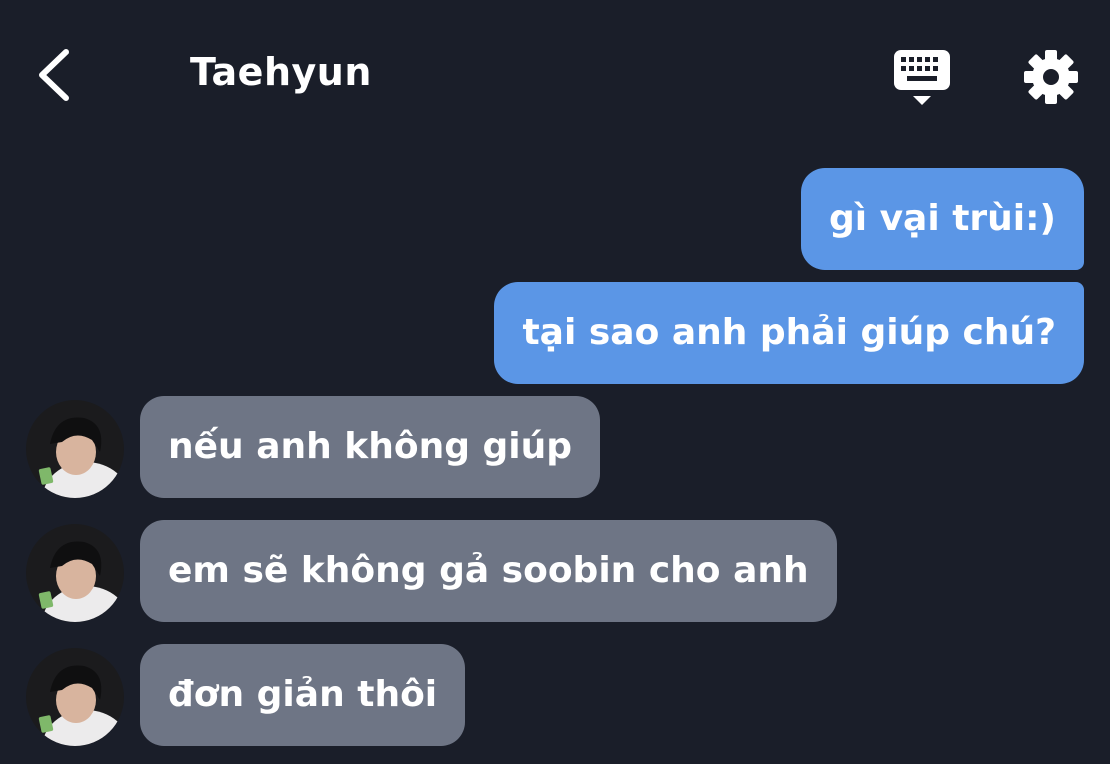 This screenshot has width=1110, height=764. What do you see at coordinates (281, 72) in the screenshot?
I see `chat-title: Taehyun` at bounding box center [281, 72].